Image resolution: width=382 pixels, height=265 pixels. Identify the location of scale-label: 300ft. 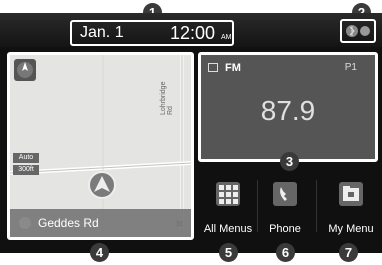
(26, 170).